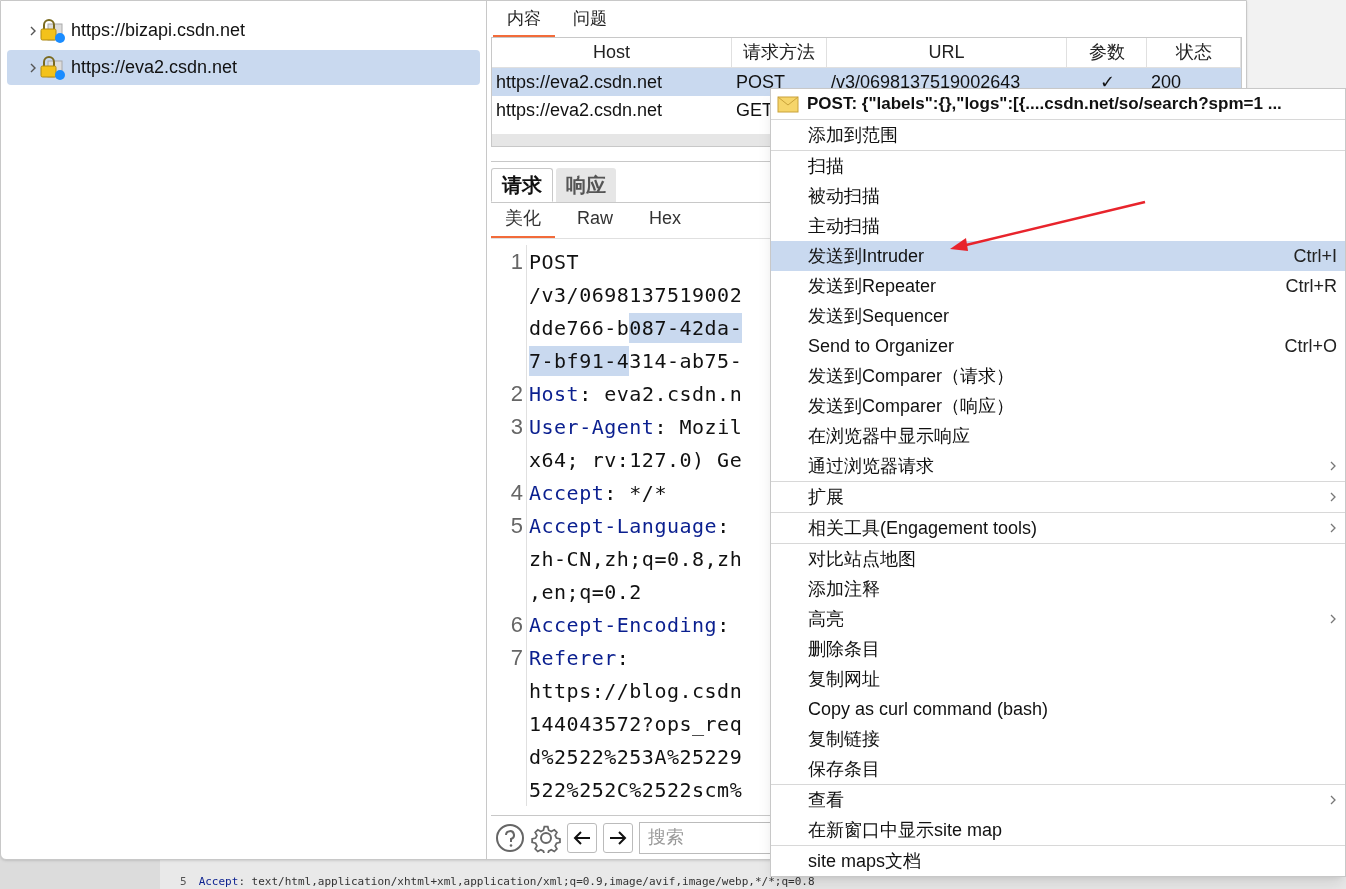  I want to click on left-arrow-icon, so click(582, 837).